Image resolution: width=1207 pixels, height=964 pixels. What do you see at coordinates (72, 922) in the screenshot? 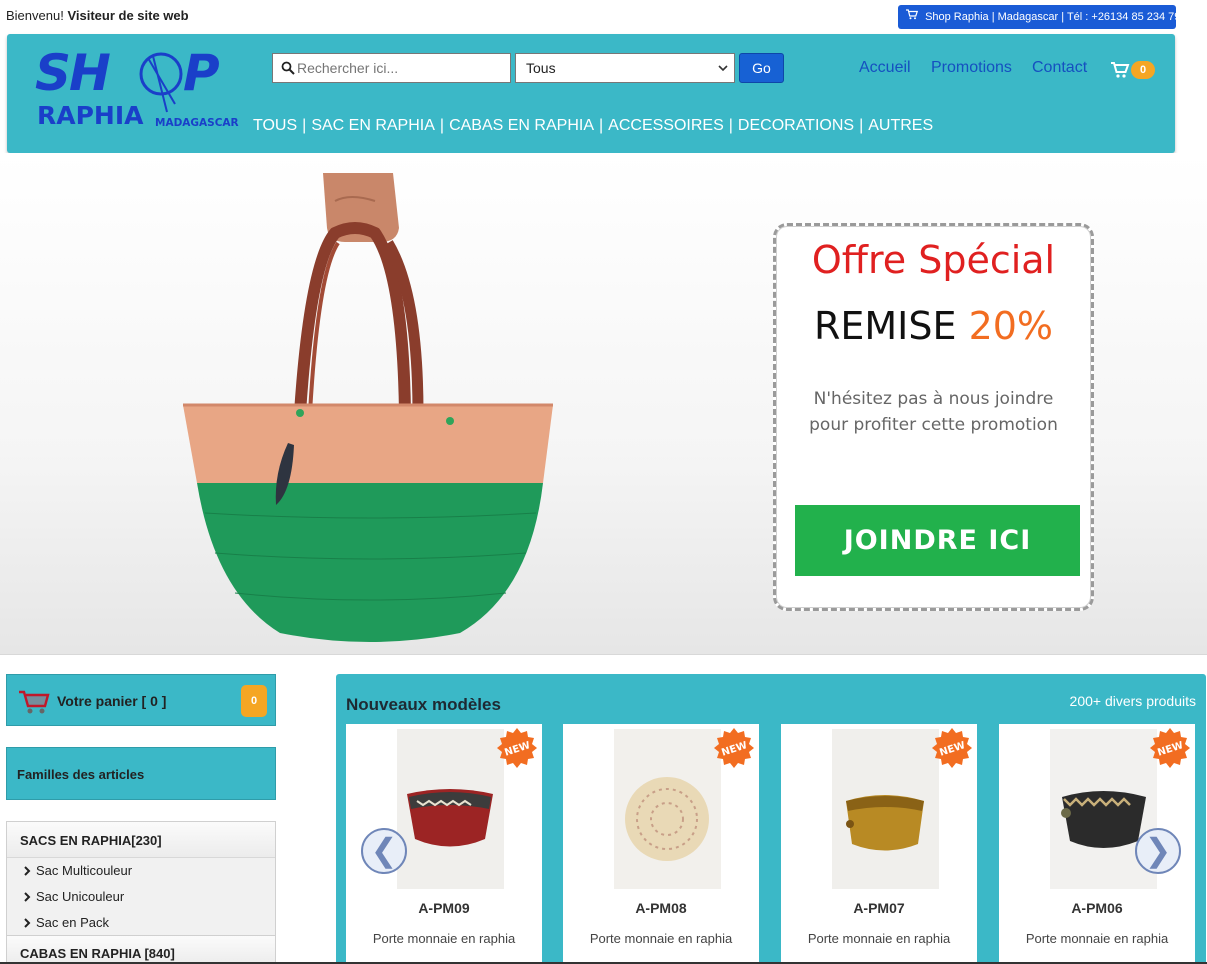
I see `family-item-label: Sac en Pack` at bounding box center [72, 922].